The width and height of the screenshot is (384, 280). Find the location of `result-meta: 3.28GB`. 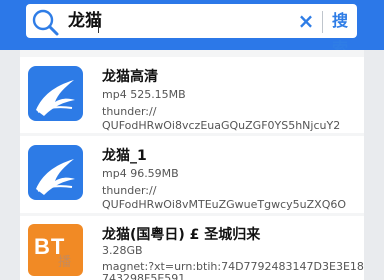

result-meta: 3.28GB is located at coordinates (122, 250).